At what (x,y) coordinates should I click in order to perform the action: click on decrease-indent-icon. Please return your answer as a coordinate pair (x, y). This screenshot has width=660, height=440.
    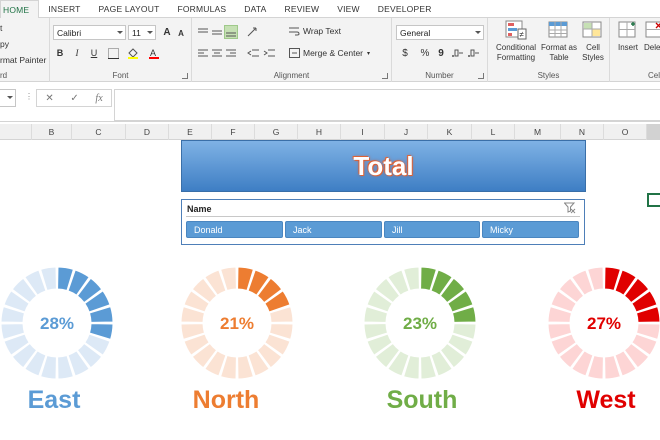
    Looking at the image, I should click on (253, 53).